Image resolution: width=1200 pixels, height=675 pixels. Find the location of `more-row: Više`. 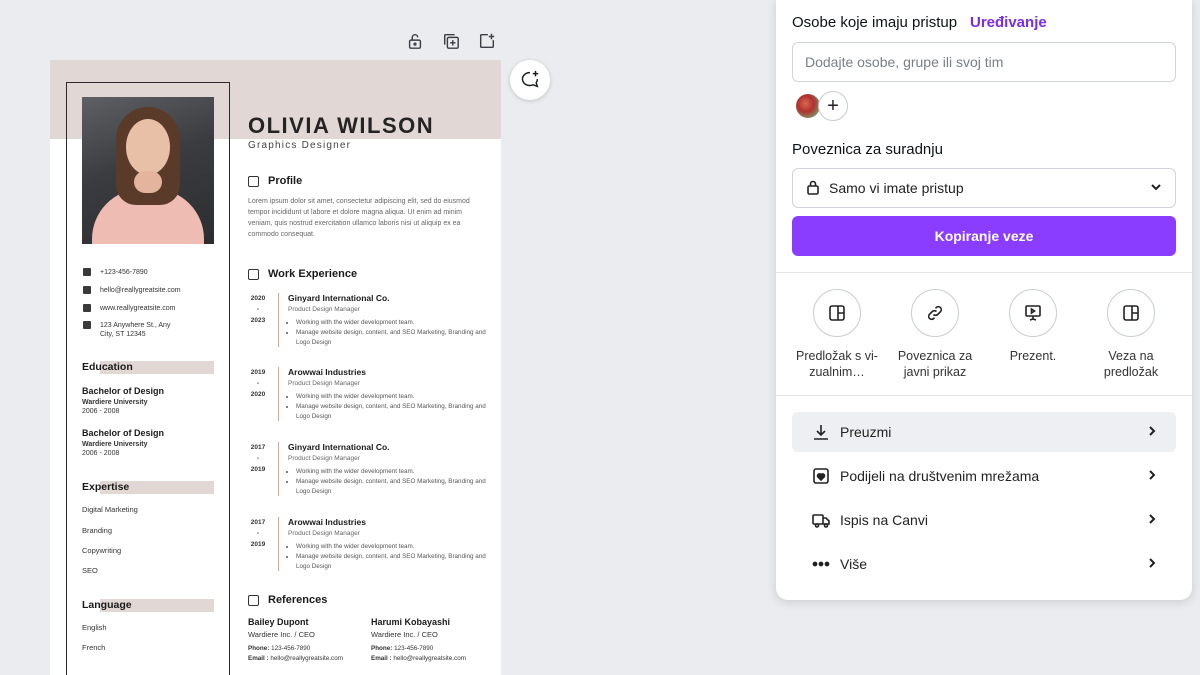

more-row: Više is located at coordinates (984, 564).